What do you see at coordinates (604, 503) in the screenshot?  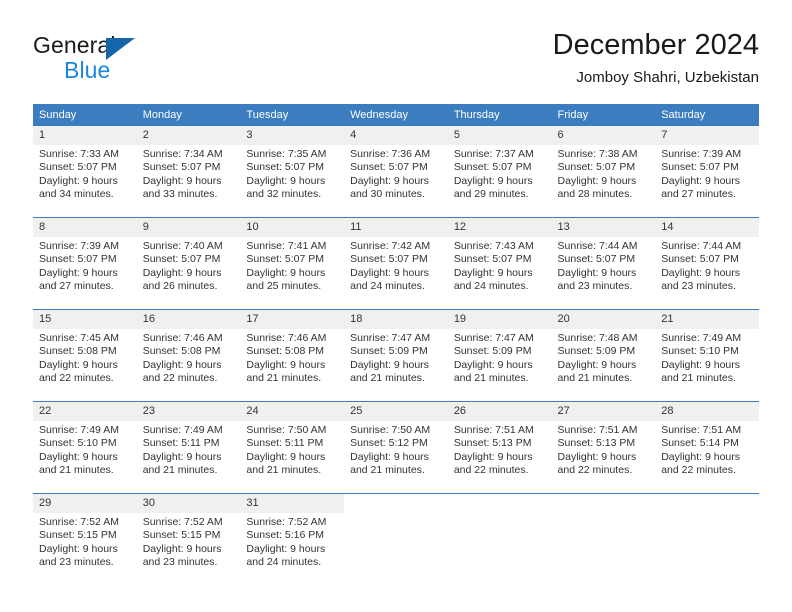 I see `day-number` at bounding box center [604, 503].